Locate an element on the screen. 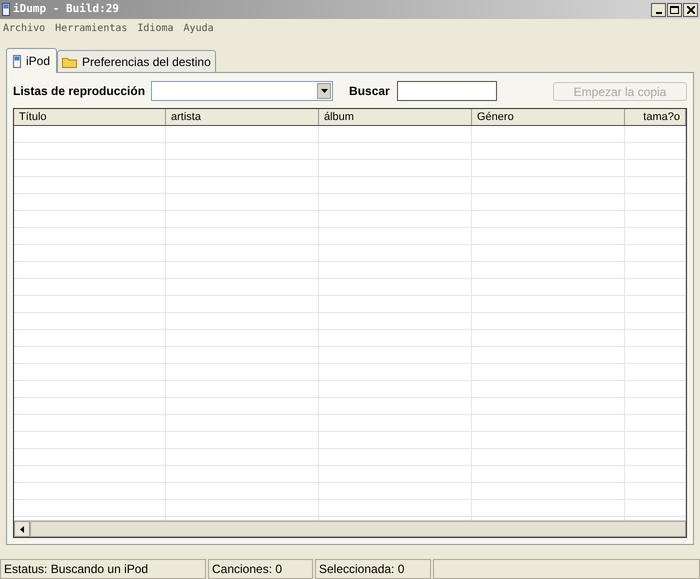 The image size is (700, 579). minimize-icon is located at coordinates (659, 13).